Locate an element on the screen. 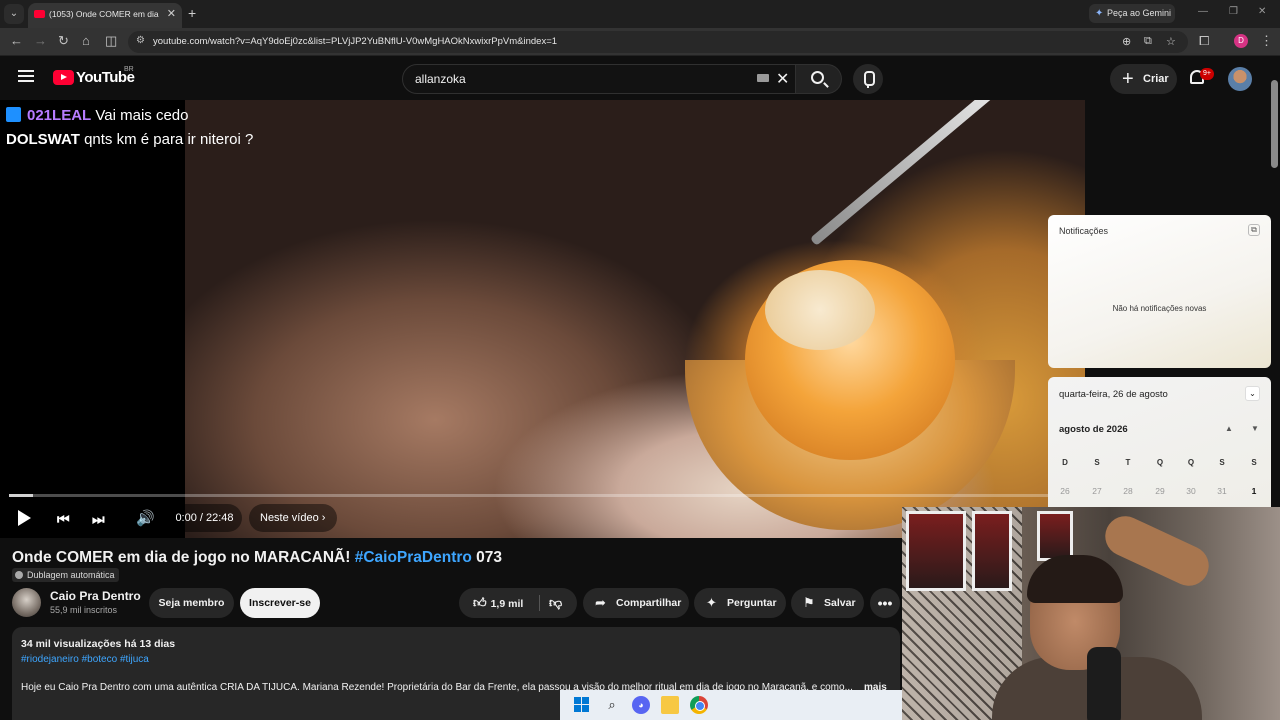 The width and height of the screenshot is (1280, 720). calendar-day: 28 is located at coordinates (1128, 491).